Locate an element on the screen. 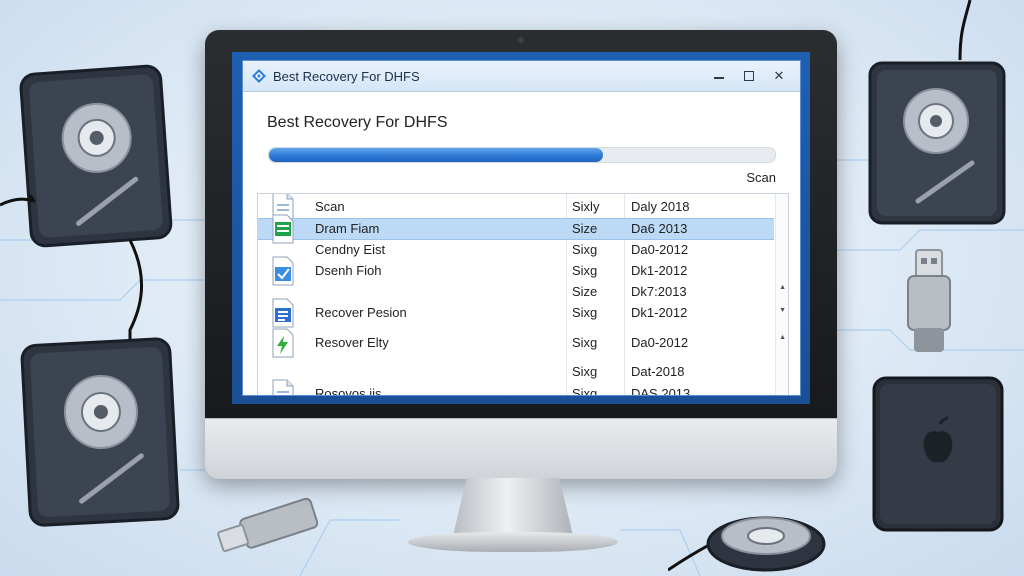 The width and height of the screenshot is (1024, 576). title-bar: Best Recovery For DHFS ✕ is located at coordinates (521, 76).